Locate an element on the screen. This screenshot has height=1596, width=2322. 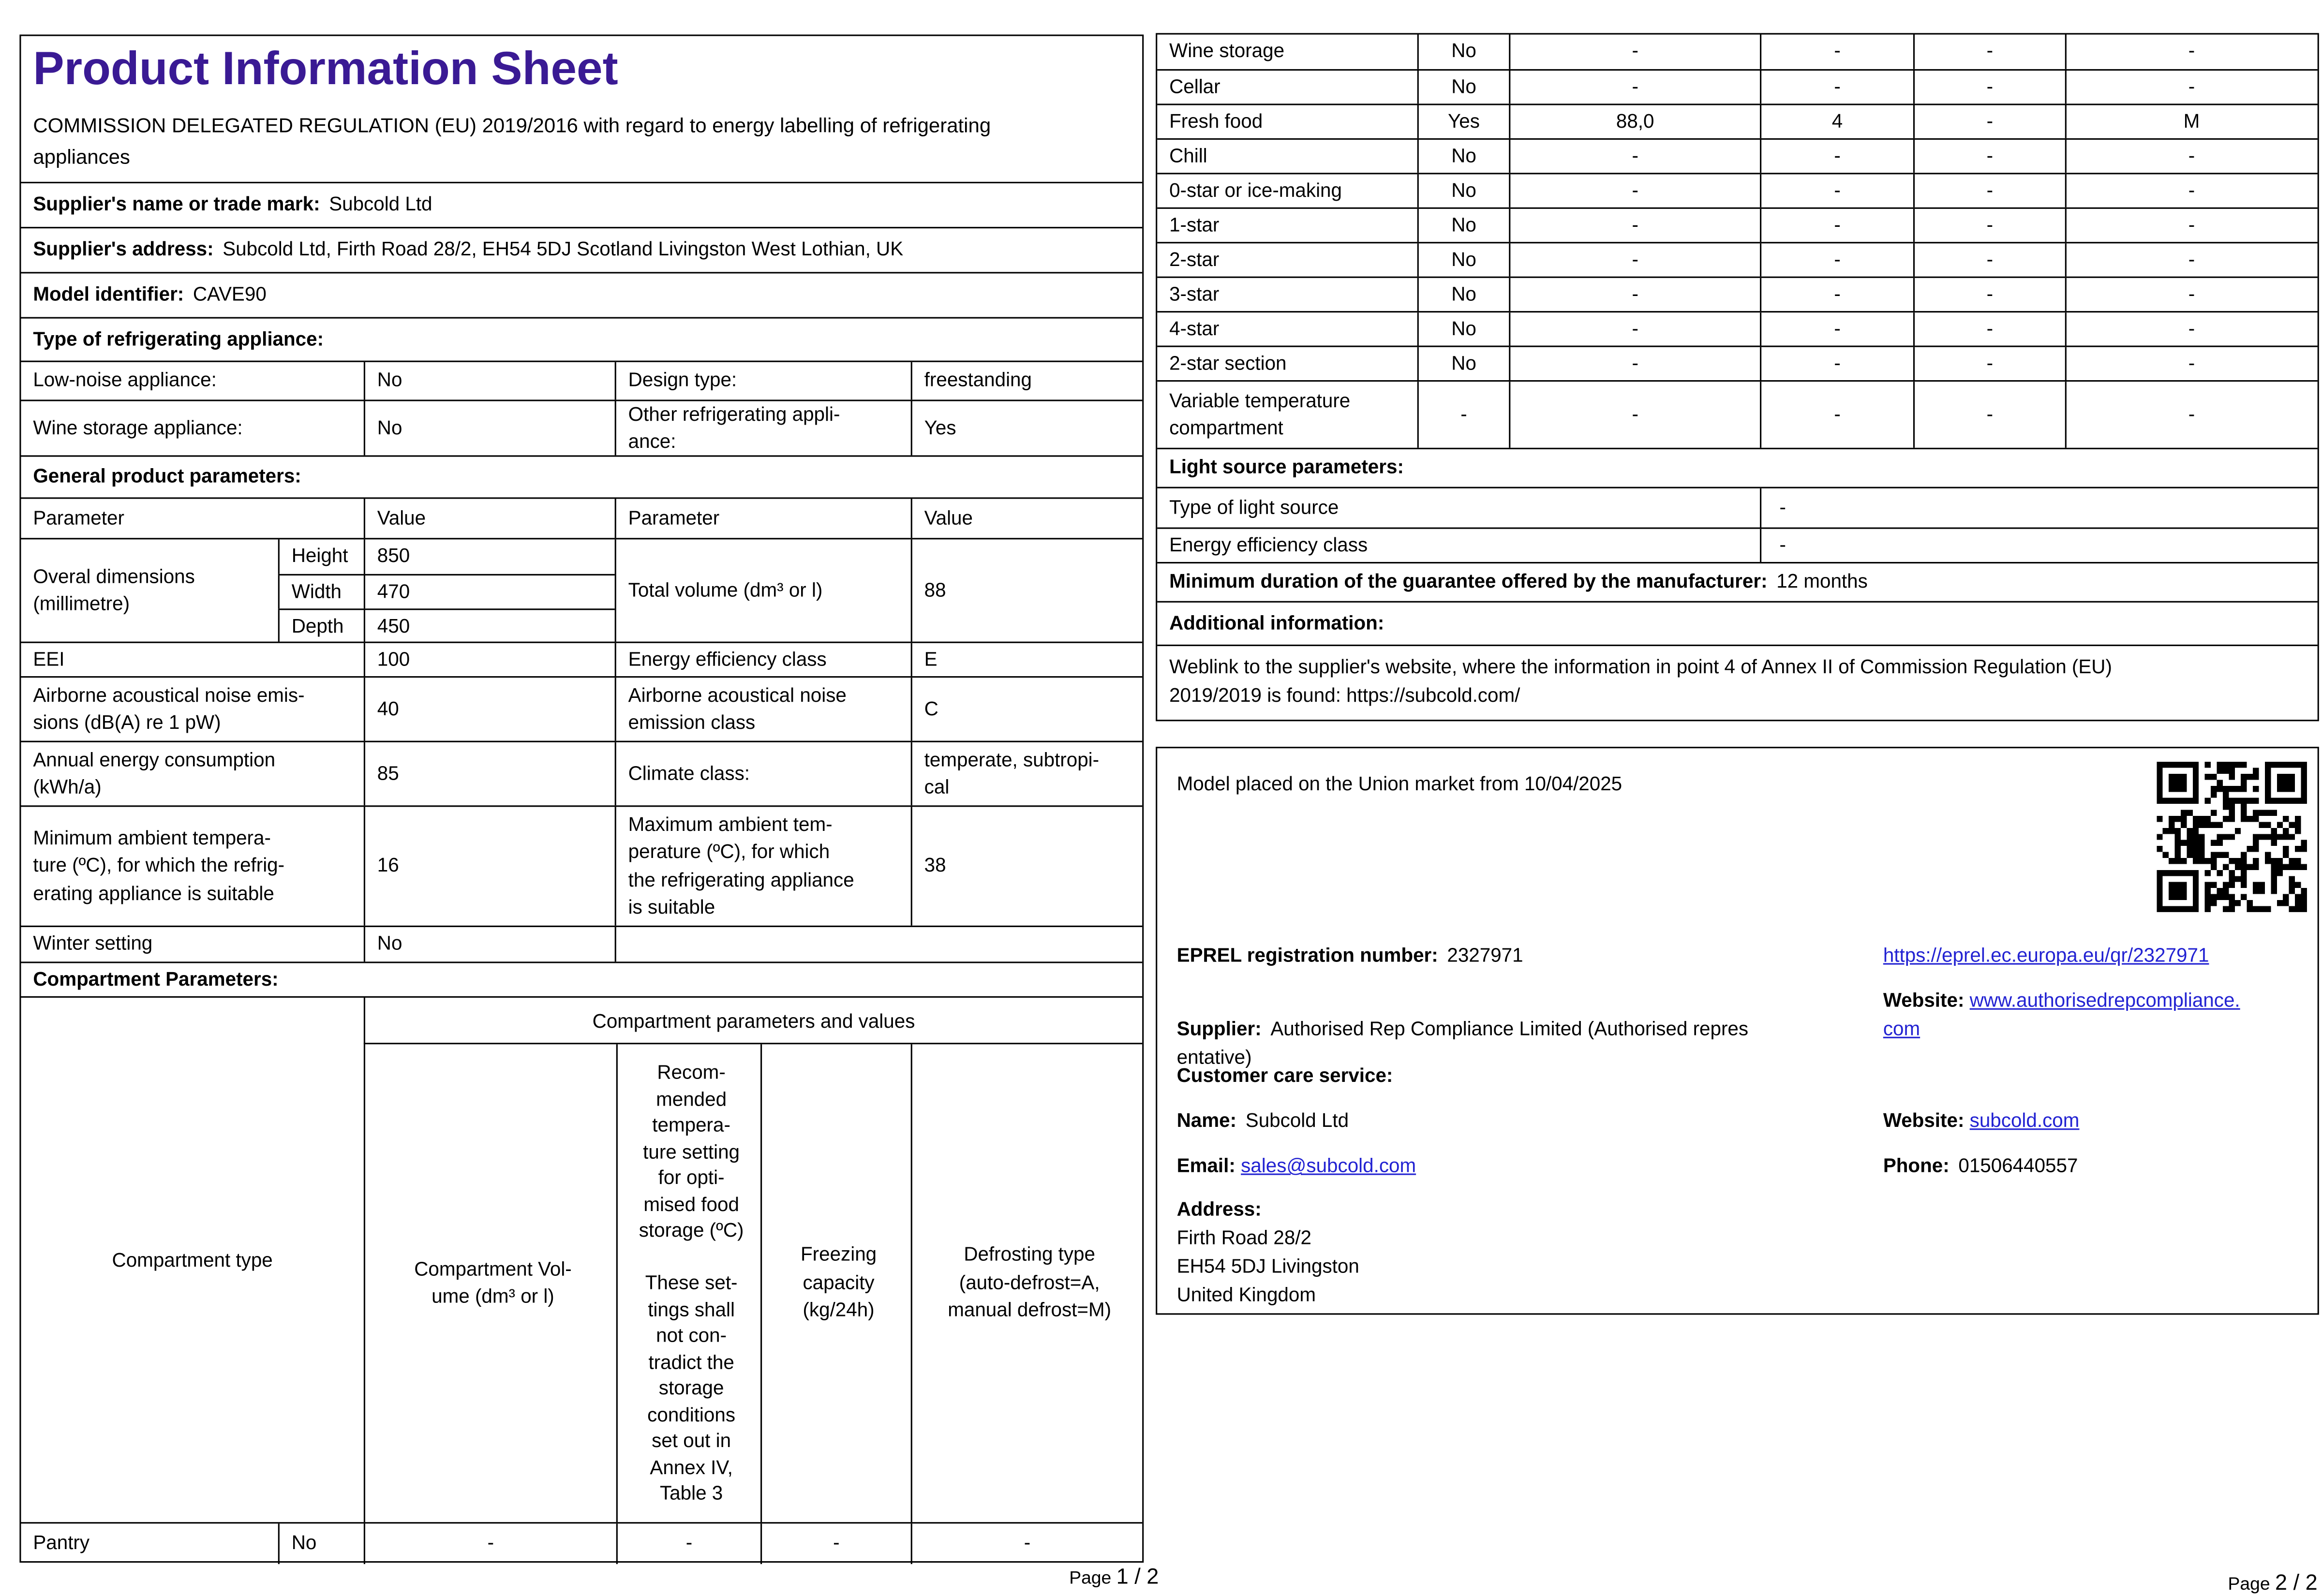
light-type-label: Type of light source is located at coordinates (1254, 506).